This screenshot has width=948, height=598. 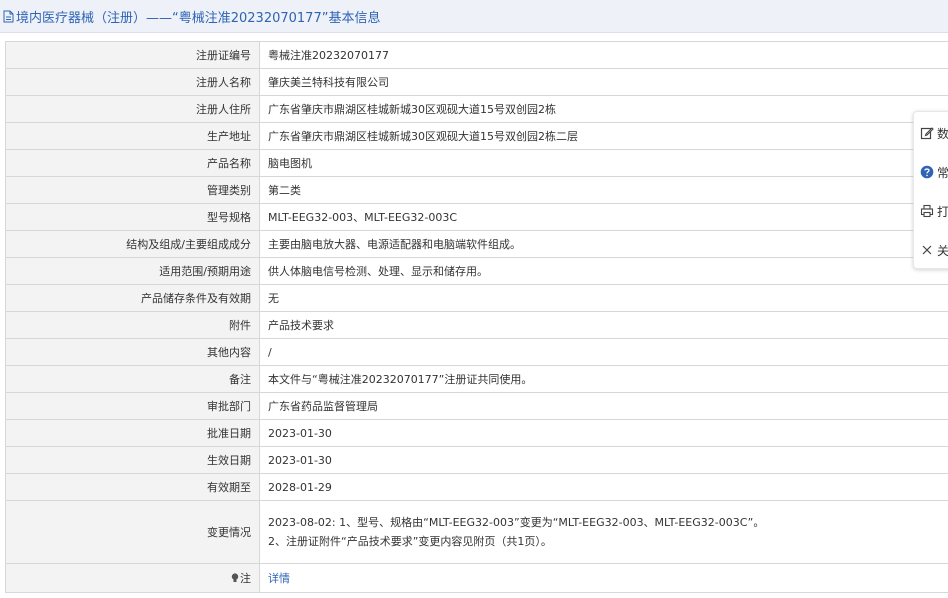 I want to click on edit-icon, so click(x=927, y=133).